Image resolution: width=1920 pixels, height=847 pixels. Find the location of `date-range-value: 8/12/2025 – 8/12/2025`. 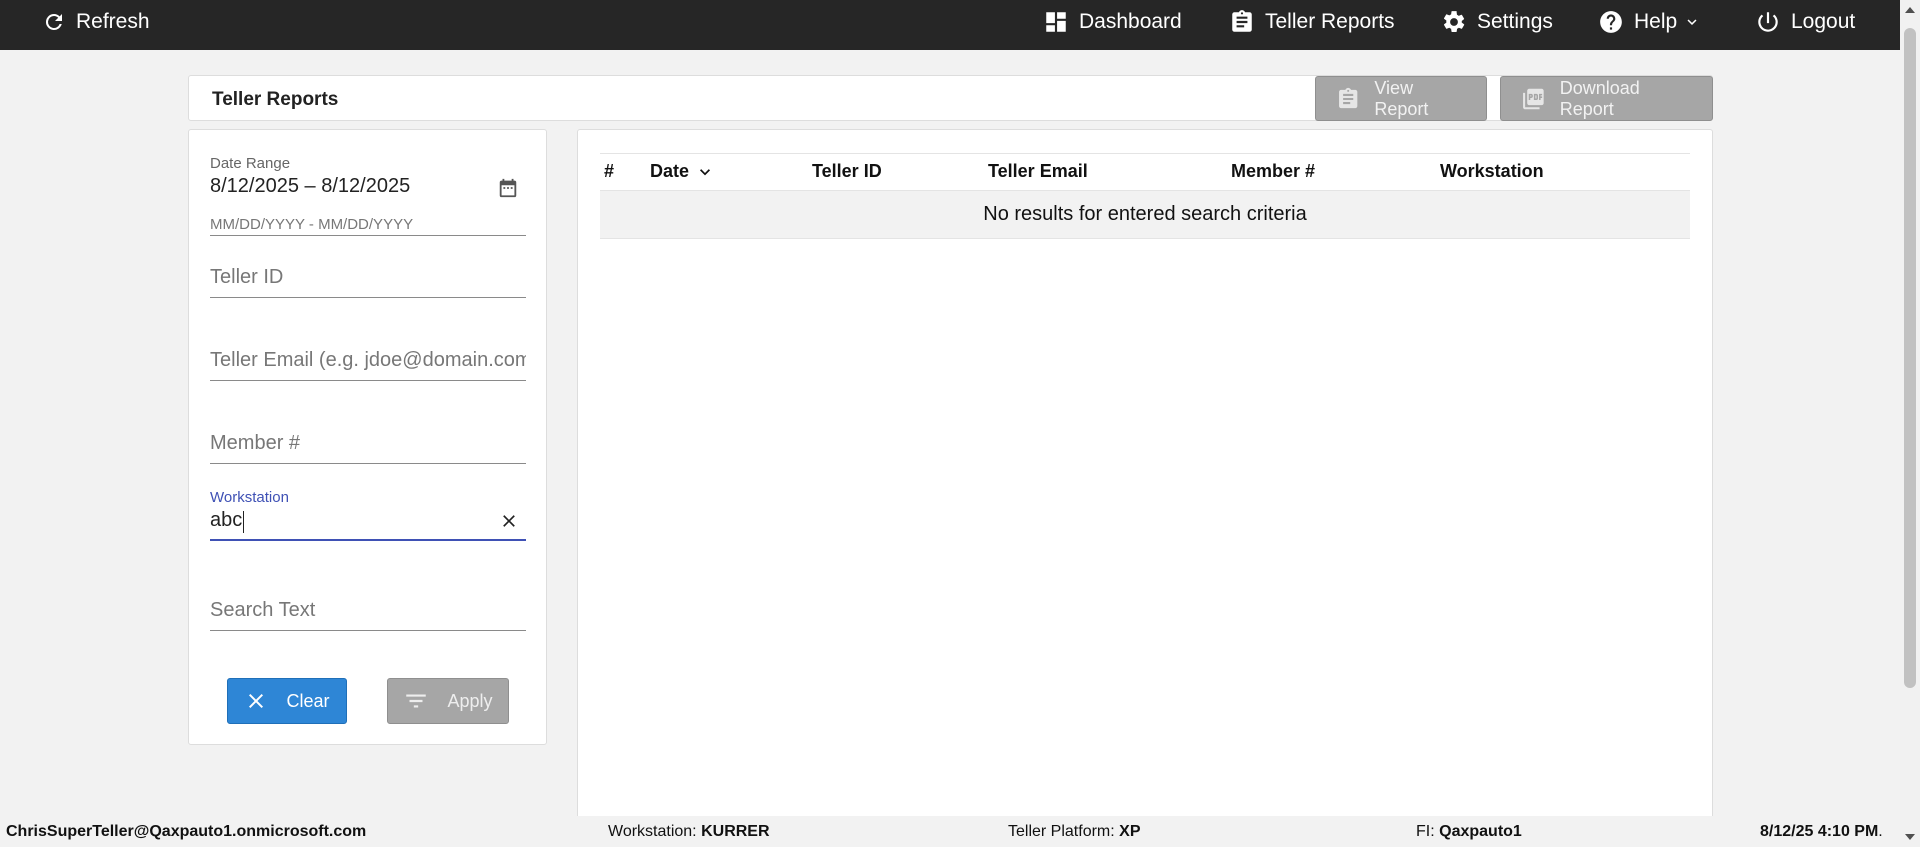

date-range-value: 8/12/2025 – 8/12/2025 is located at coordinates (310, 186).